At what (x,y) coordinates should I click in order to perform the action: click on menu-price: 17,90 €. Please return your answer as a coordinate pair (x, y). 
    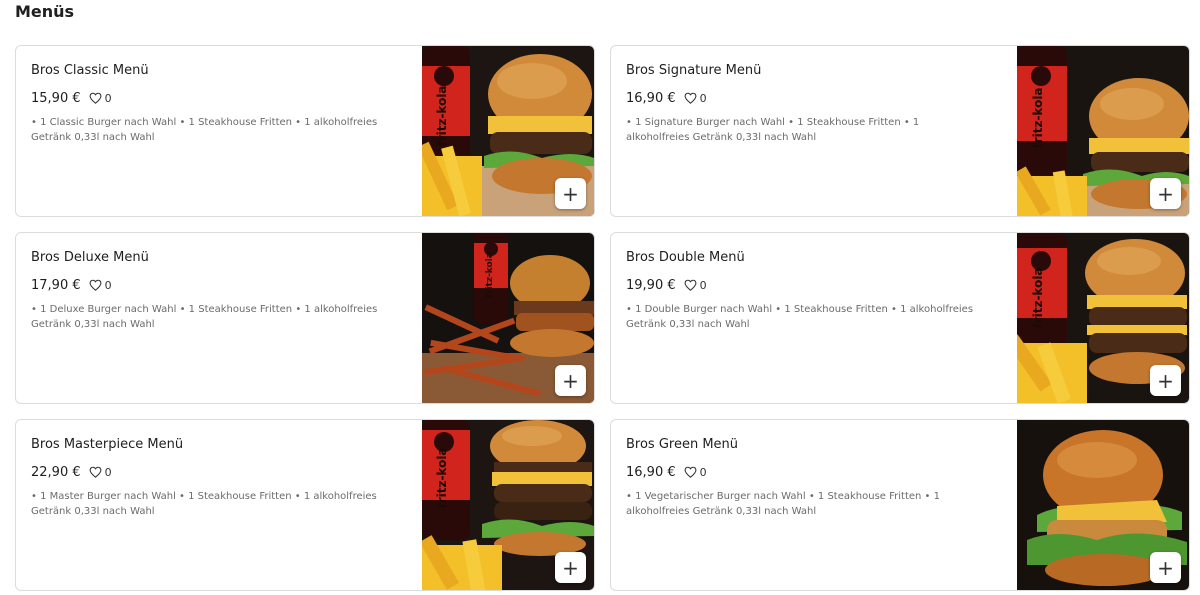
    Looking at the image, I should click on (56, 285).